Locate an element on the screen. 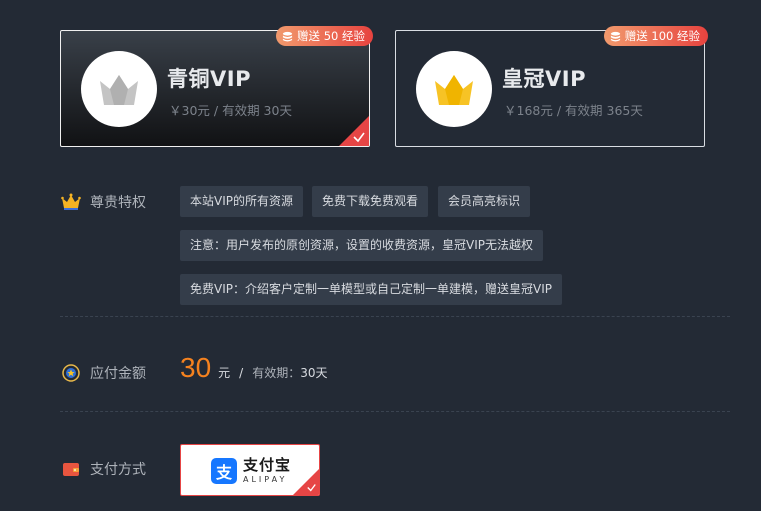  alipay-icon: 支 is located at coordinates (224, 471).